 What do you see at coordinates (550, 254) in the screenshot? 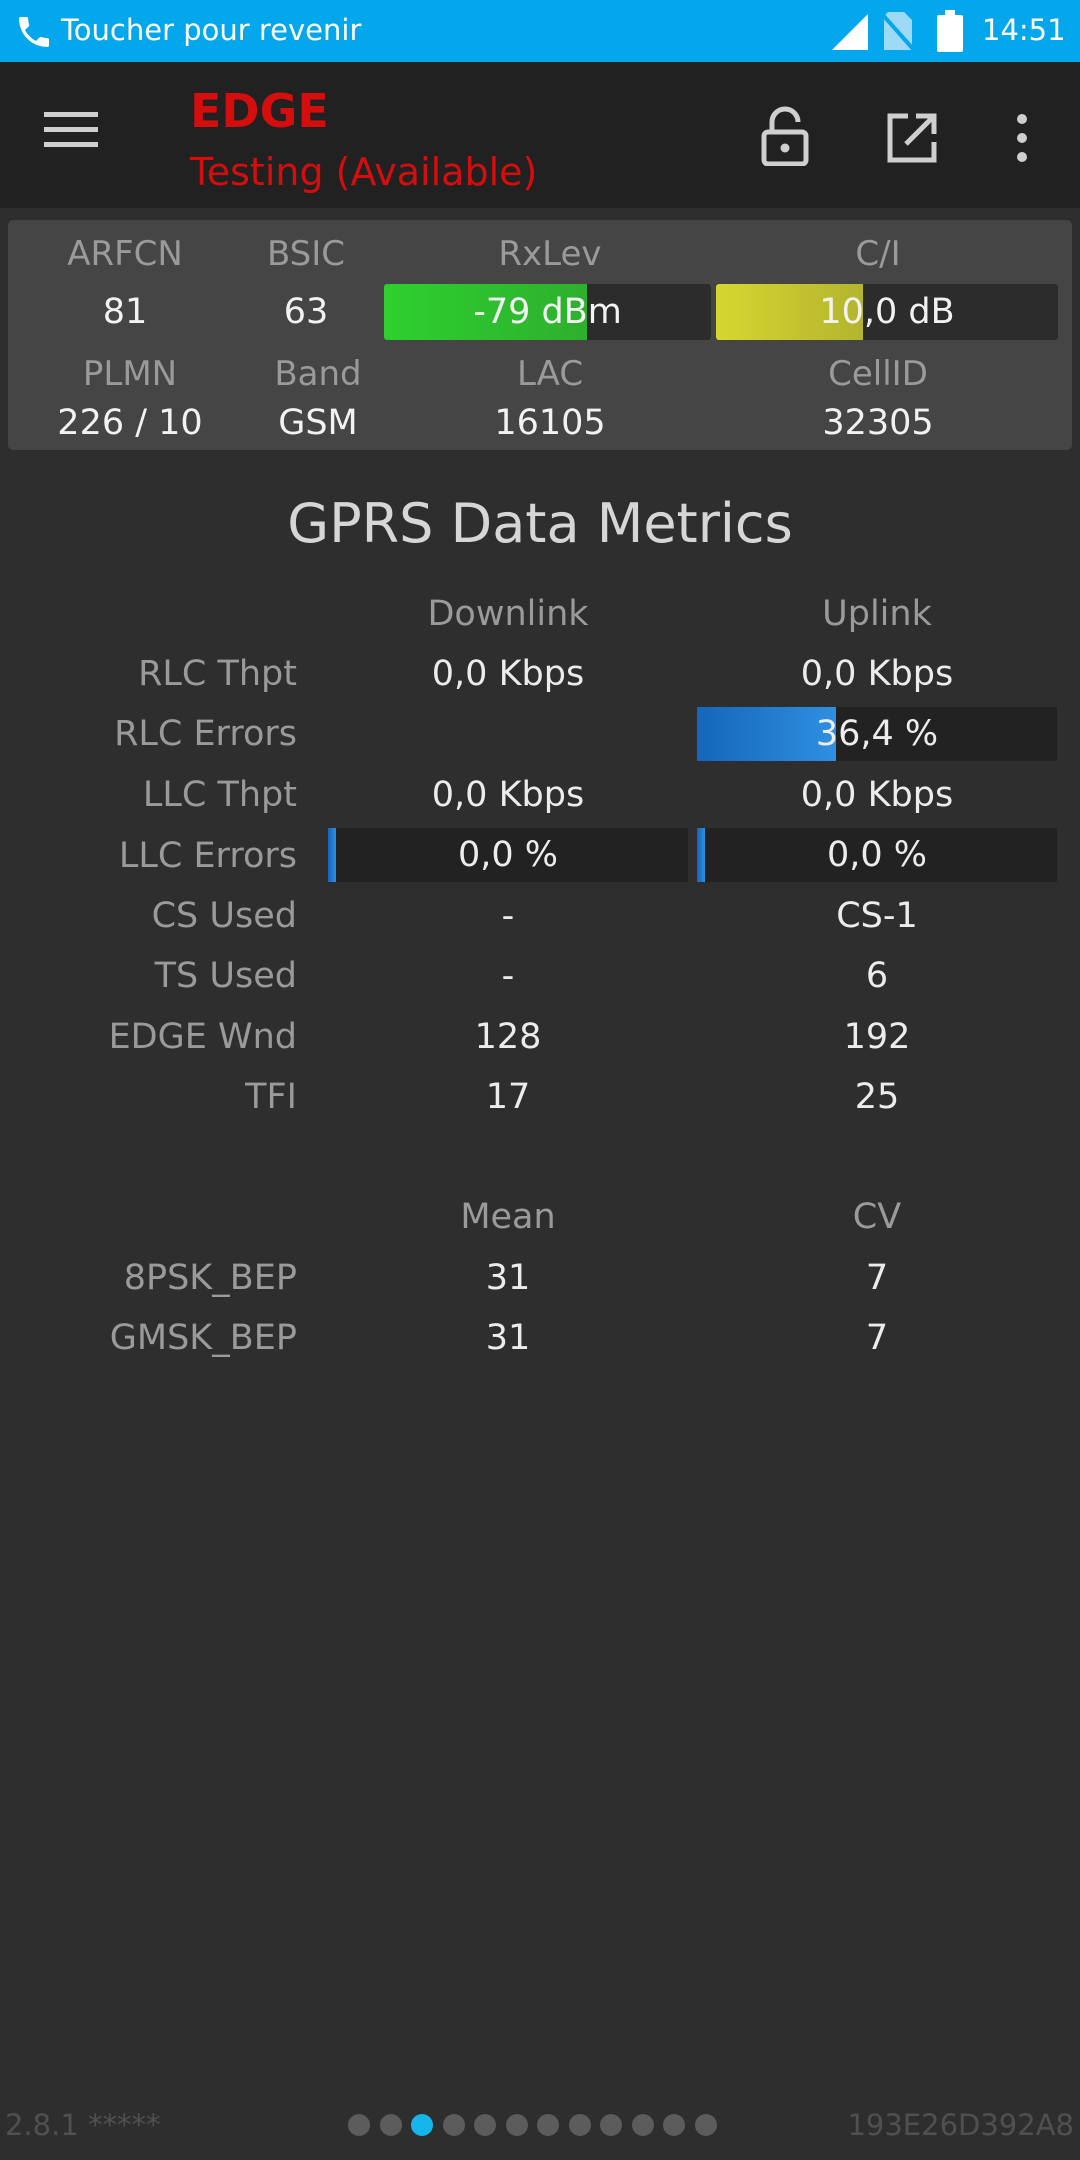
I see `rxlev-label: RxLev` at bounding box center [550, 254].